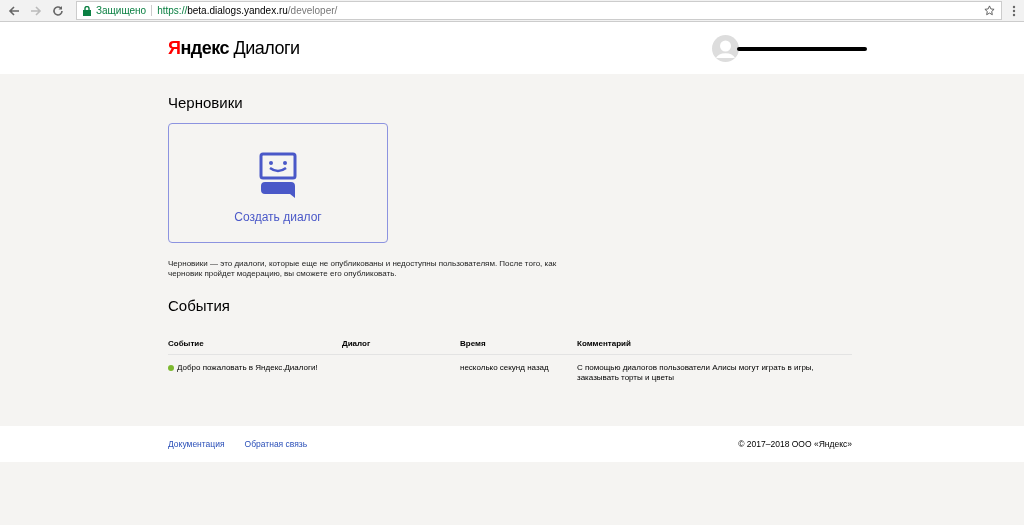 Image resolution: width=1024 pixels, height=525 pixels. Describe the element at coordinates (357, 343) in the screenshot. I see `column-header: Диалог` at that location.